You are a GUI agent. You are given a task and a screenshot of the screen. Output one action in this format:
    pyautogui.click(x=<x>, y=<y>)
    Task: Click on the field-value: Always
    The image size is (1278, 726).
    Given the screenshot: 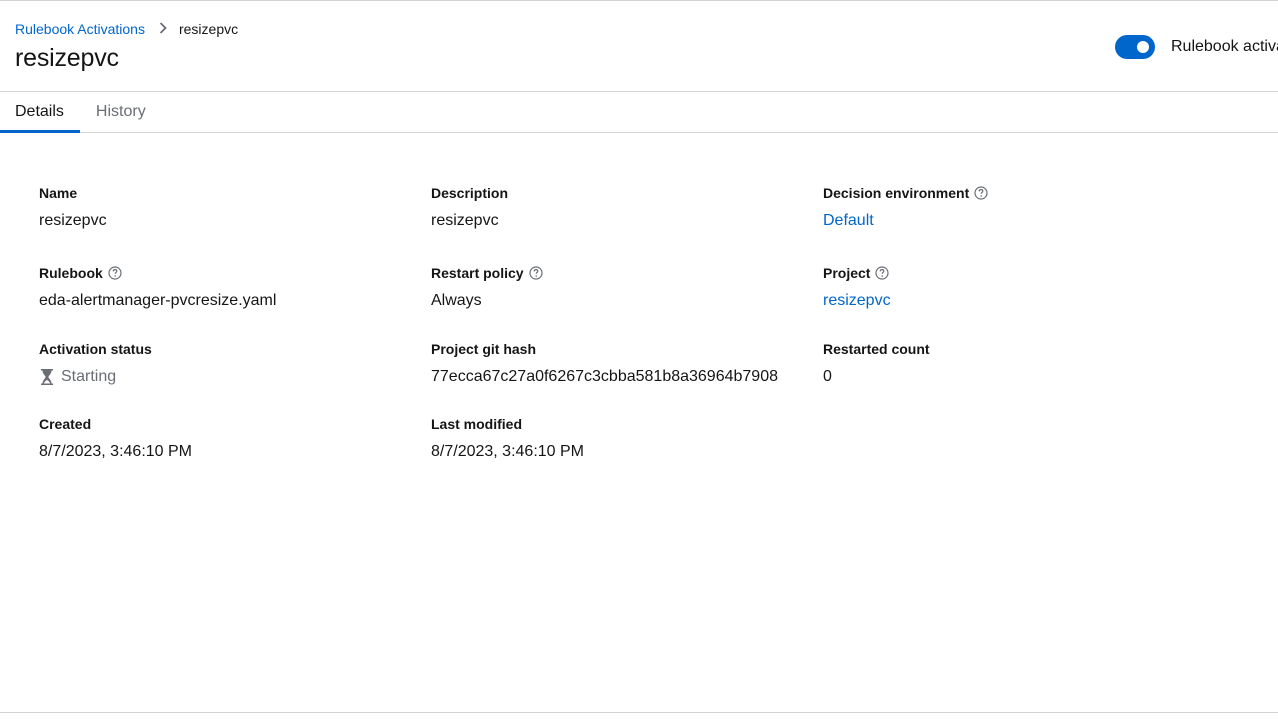 What is the action you would take?
    pyautogui.click(x=456, y=300)
    